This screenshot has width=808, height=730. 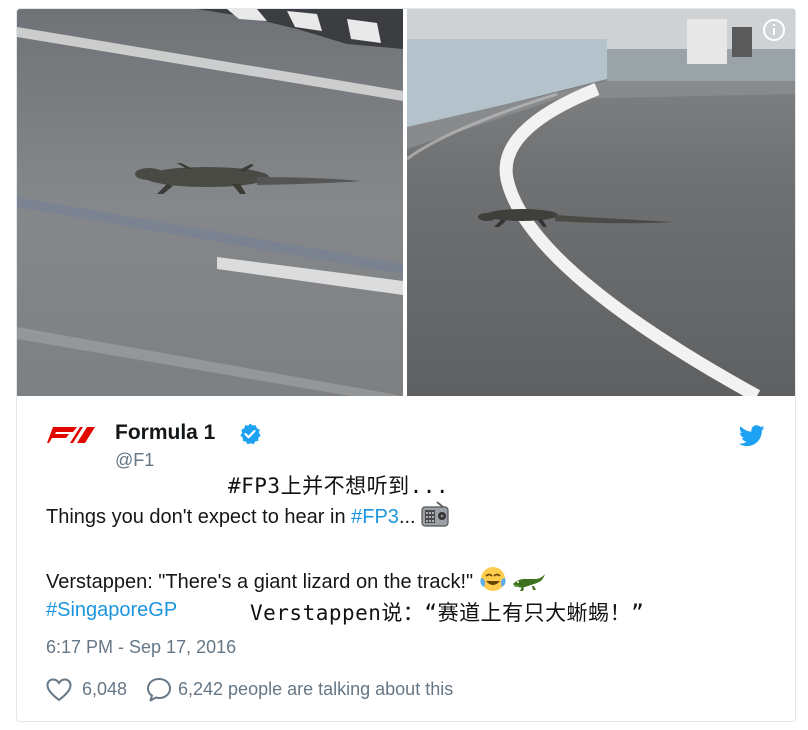 What do you see at coordinates (134, 460) in the screenshot?
I see `handle: @F1` at bounding box center [134, 460].